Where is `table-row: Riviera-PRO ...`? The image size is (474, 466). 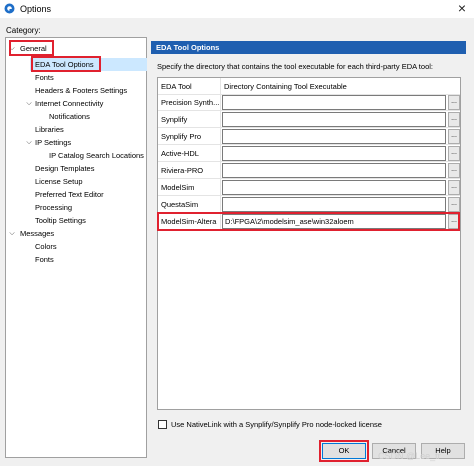
table-row: Riviera-PRO ... is located at coordinates (309, 170).